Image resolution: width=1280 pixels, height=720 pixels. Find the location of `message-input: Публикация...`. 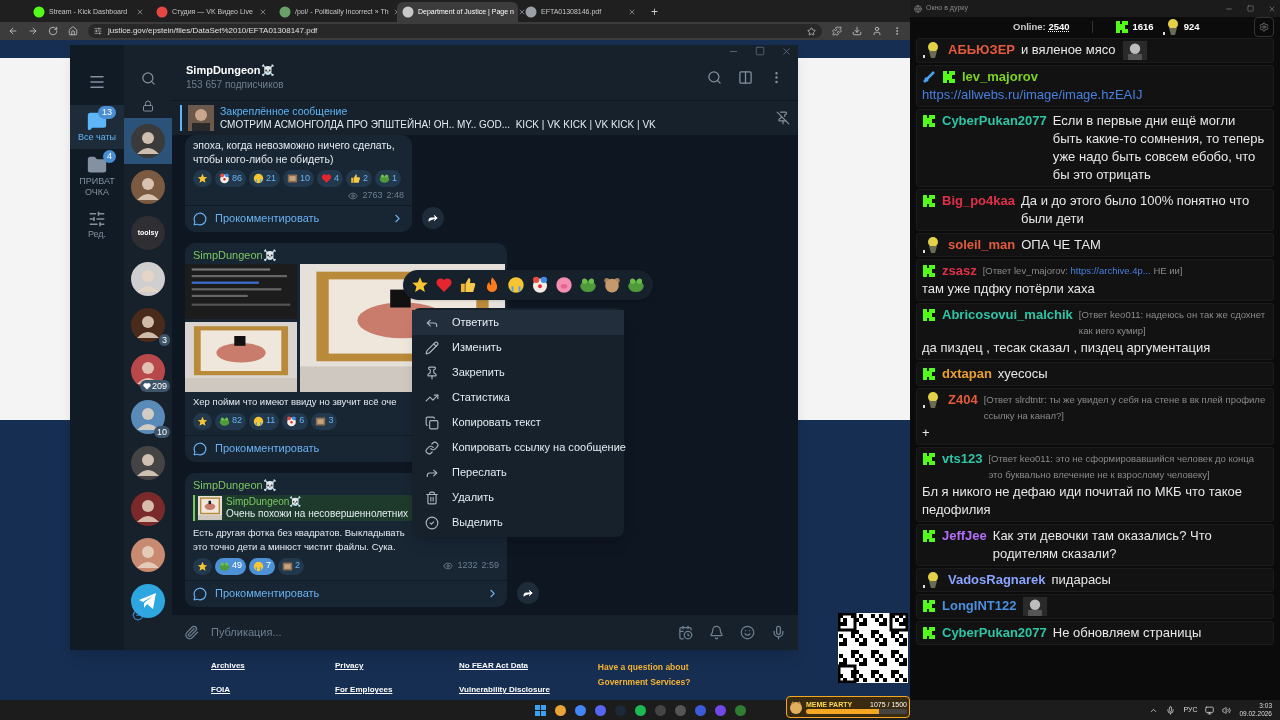

message-input: Публикация... is located at coordinates (438, 632).